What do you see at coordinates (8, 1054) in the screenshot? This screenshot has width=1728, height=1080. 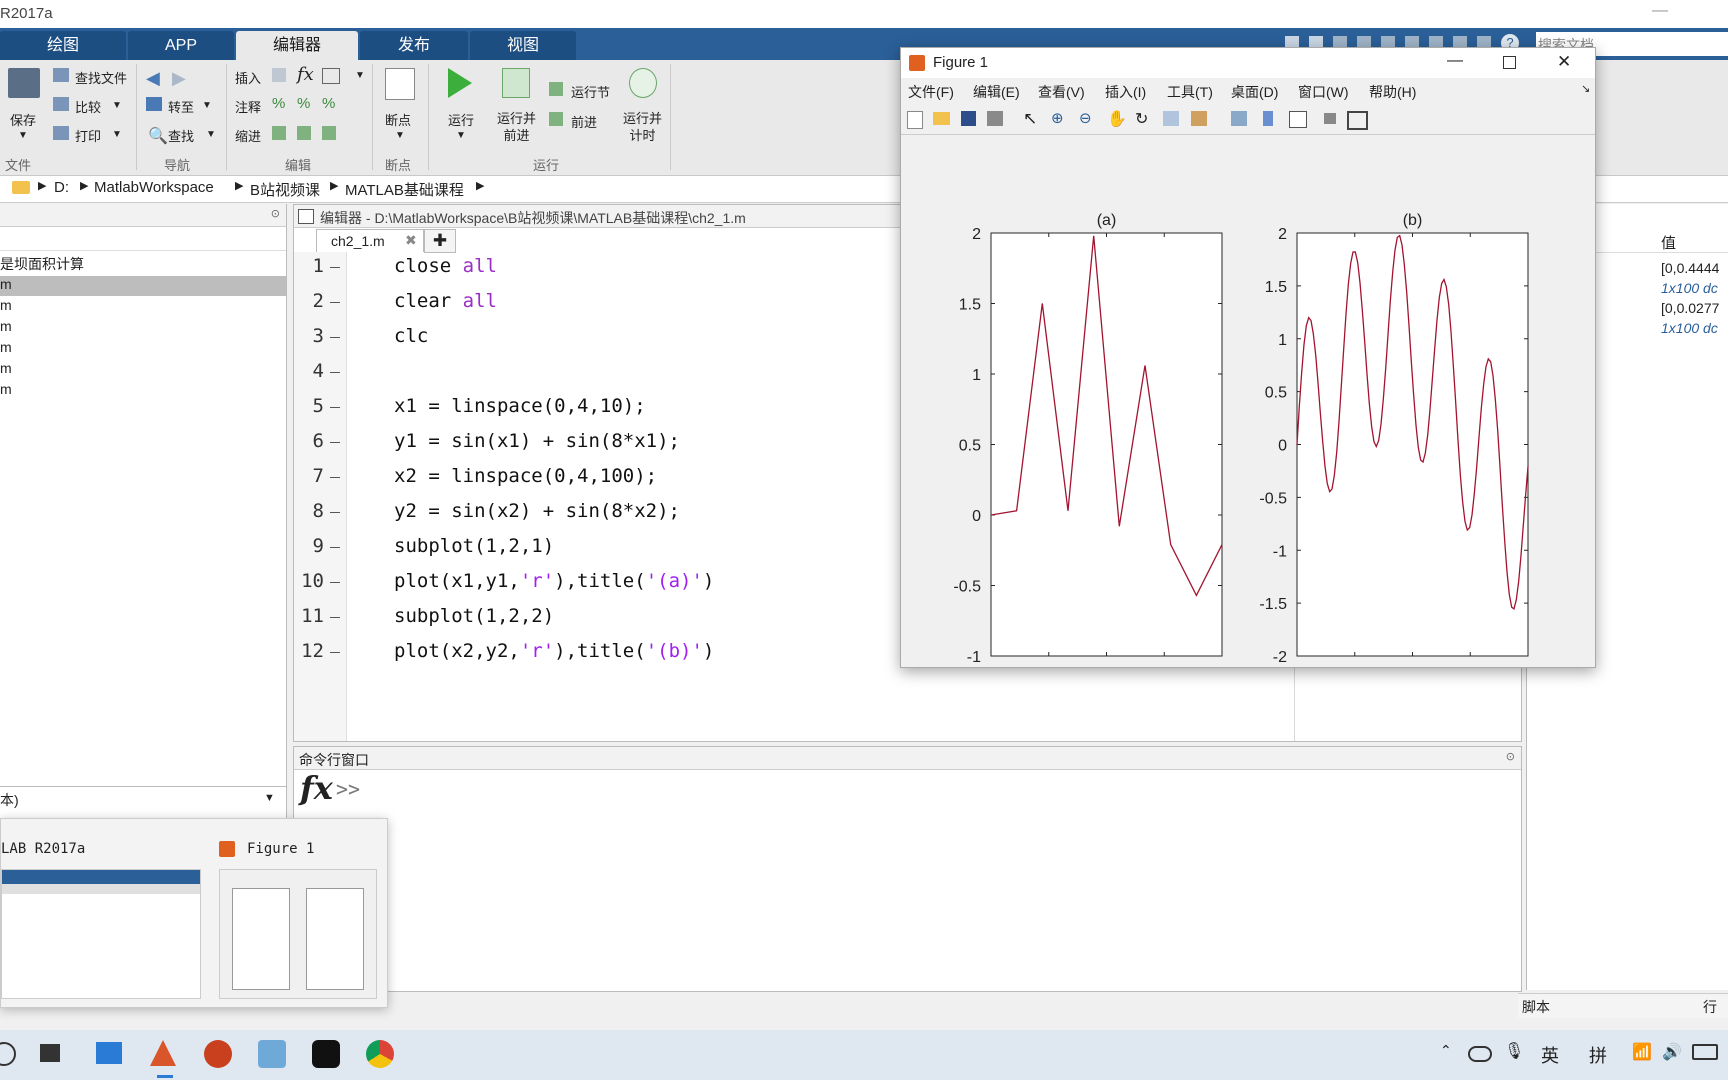 I see `search-icon` at bounding box center [8, 1054].